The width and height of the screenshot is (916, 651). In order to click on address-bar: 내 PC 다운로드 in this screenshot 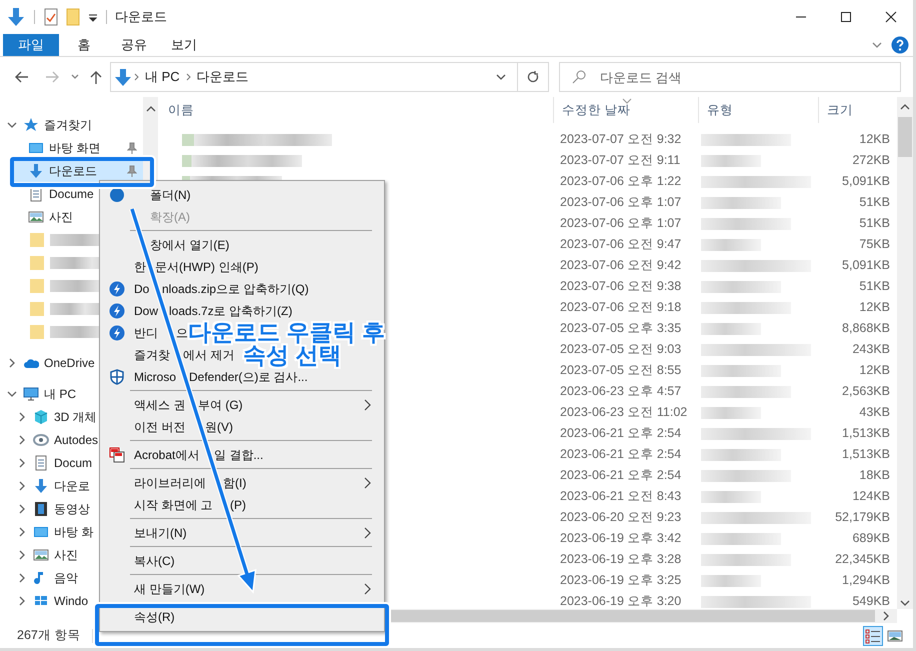, I will do `click(329, 77)`.